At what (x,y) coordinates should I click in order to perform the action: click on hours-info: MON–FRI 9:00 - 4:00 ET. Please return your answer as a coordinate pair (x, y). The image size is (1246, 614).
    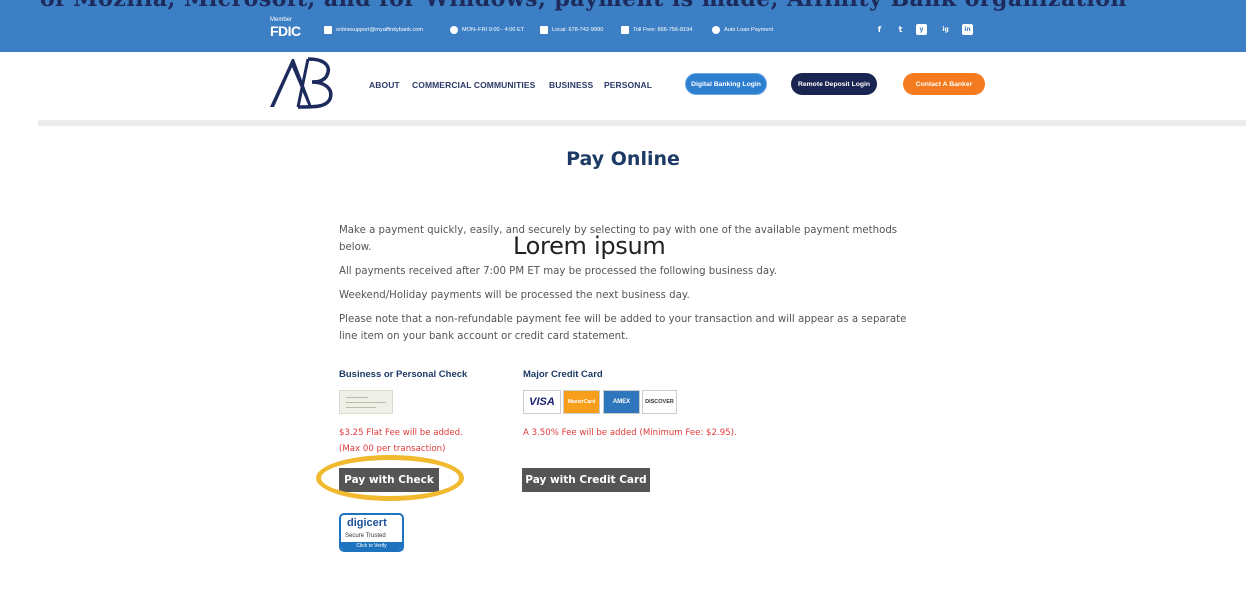
    Looking at the image, I should click on (487, 30).